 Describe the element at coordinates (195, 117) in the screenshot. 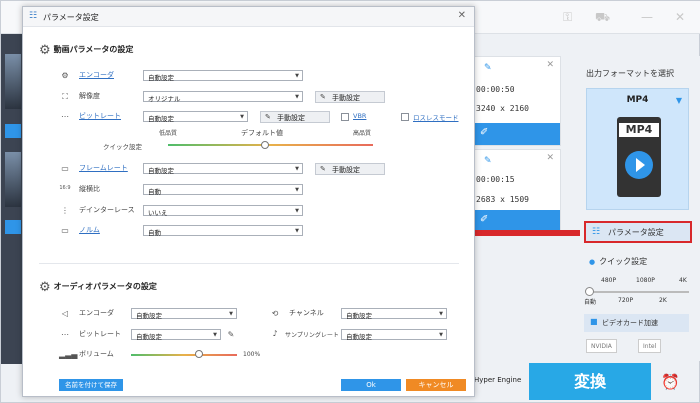

I see `bitrate-select: 自動設定` at that location.